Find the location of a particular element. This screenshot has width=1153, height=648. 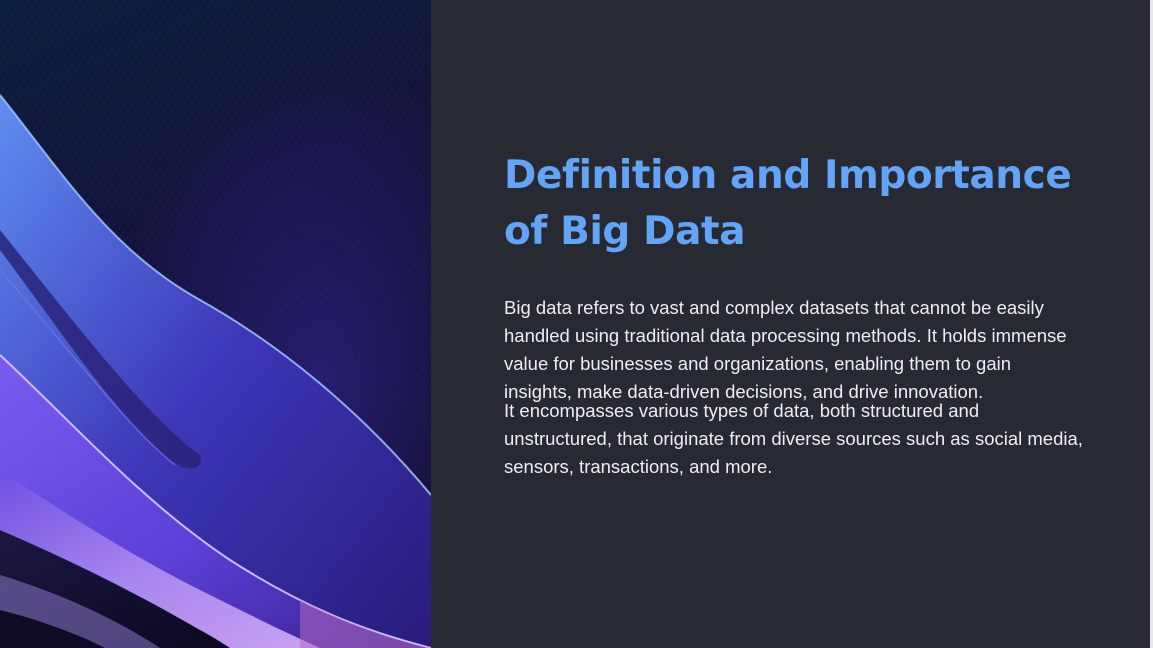

slide-title: Definition and Importance of Big Data is located at coordinates (788, 203).